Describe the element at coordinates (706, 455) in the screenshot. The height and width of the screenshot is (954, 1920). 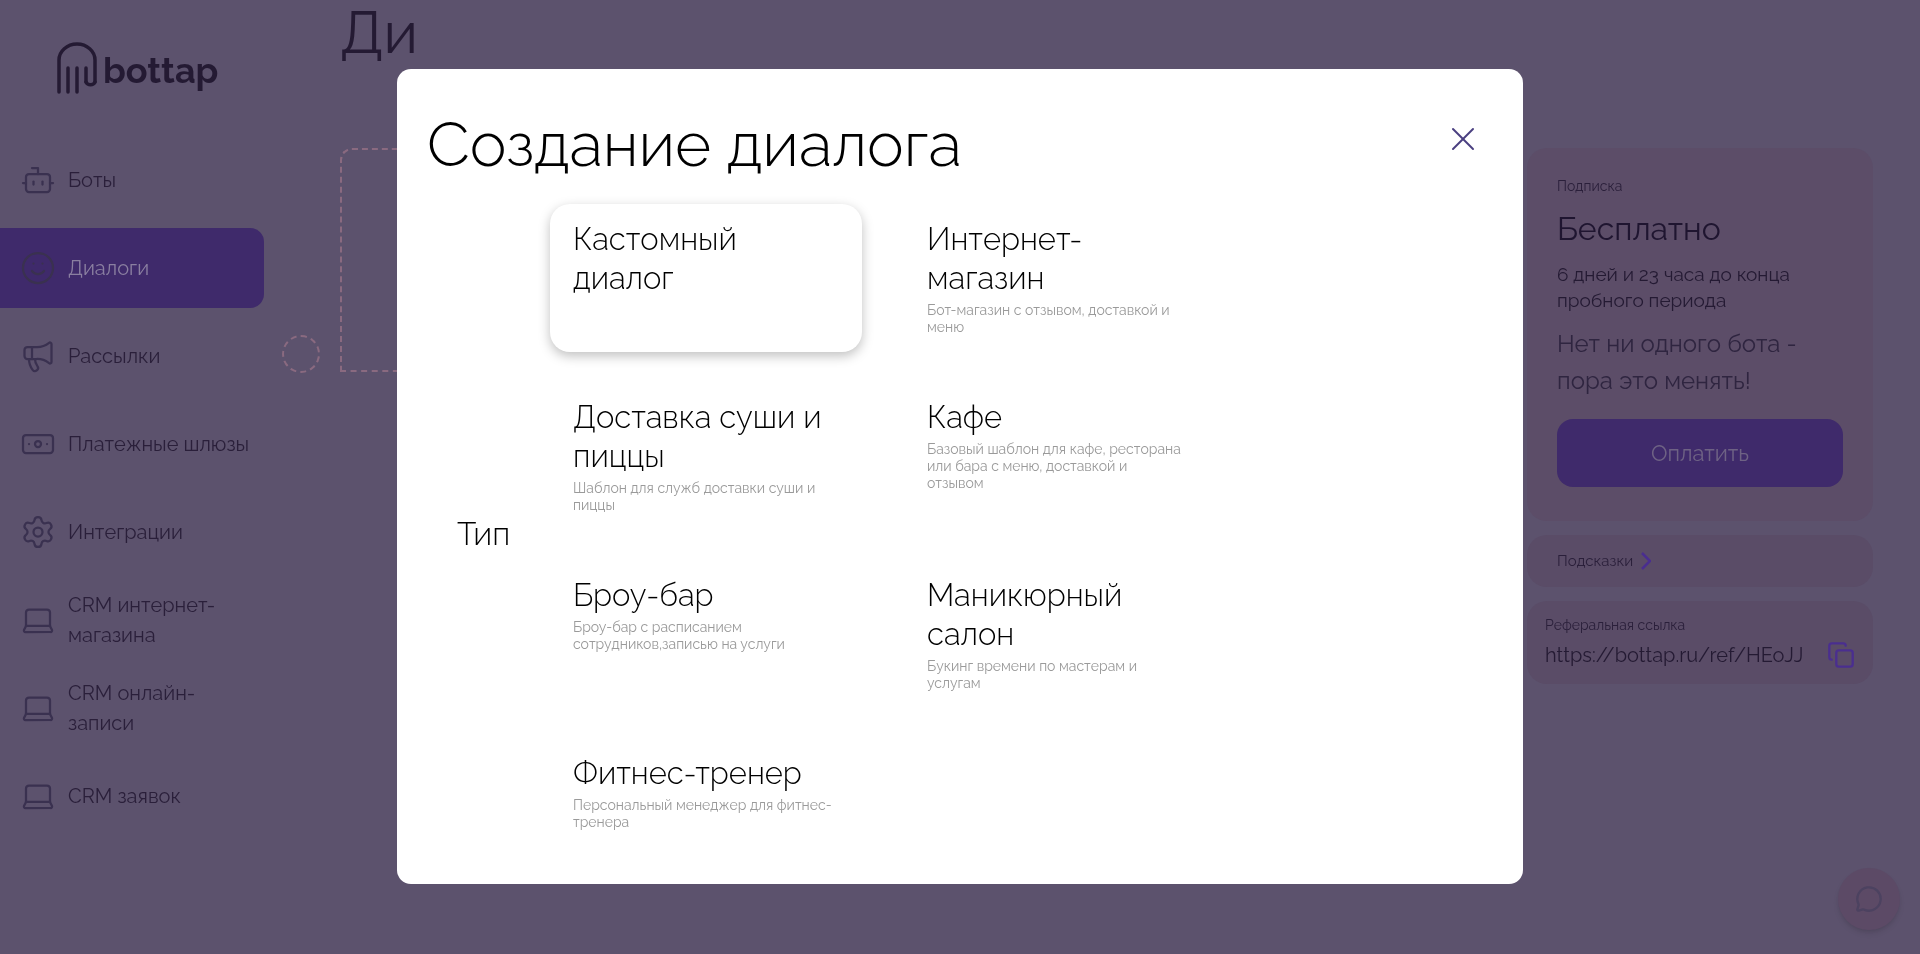
I see `template-option: Доставка суши и пиццы Шаблон для служб доставки суши и пиццы` at that location.